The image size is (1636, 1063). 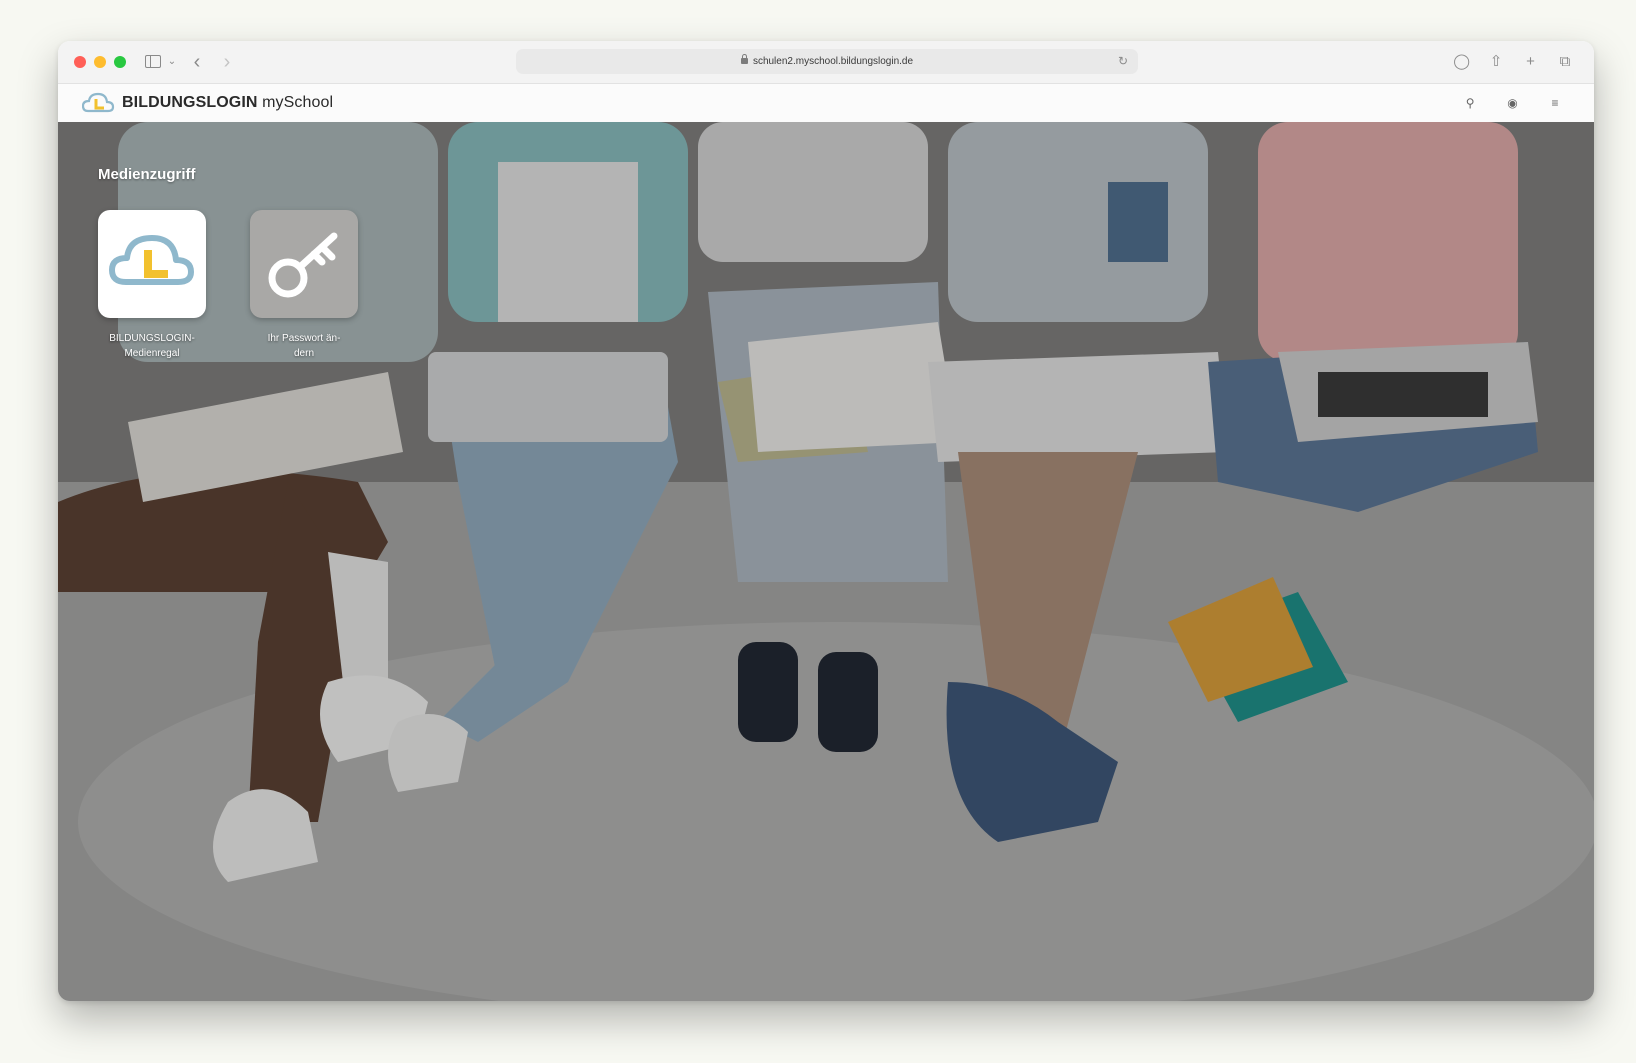 What do you see at coordinates (152, 338) in the screenshot?
I see `tile-label-line: BILDUNGSLOGIN-` at bounding box center [152, 338].